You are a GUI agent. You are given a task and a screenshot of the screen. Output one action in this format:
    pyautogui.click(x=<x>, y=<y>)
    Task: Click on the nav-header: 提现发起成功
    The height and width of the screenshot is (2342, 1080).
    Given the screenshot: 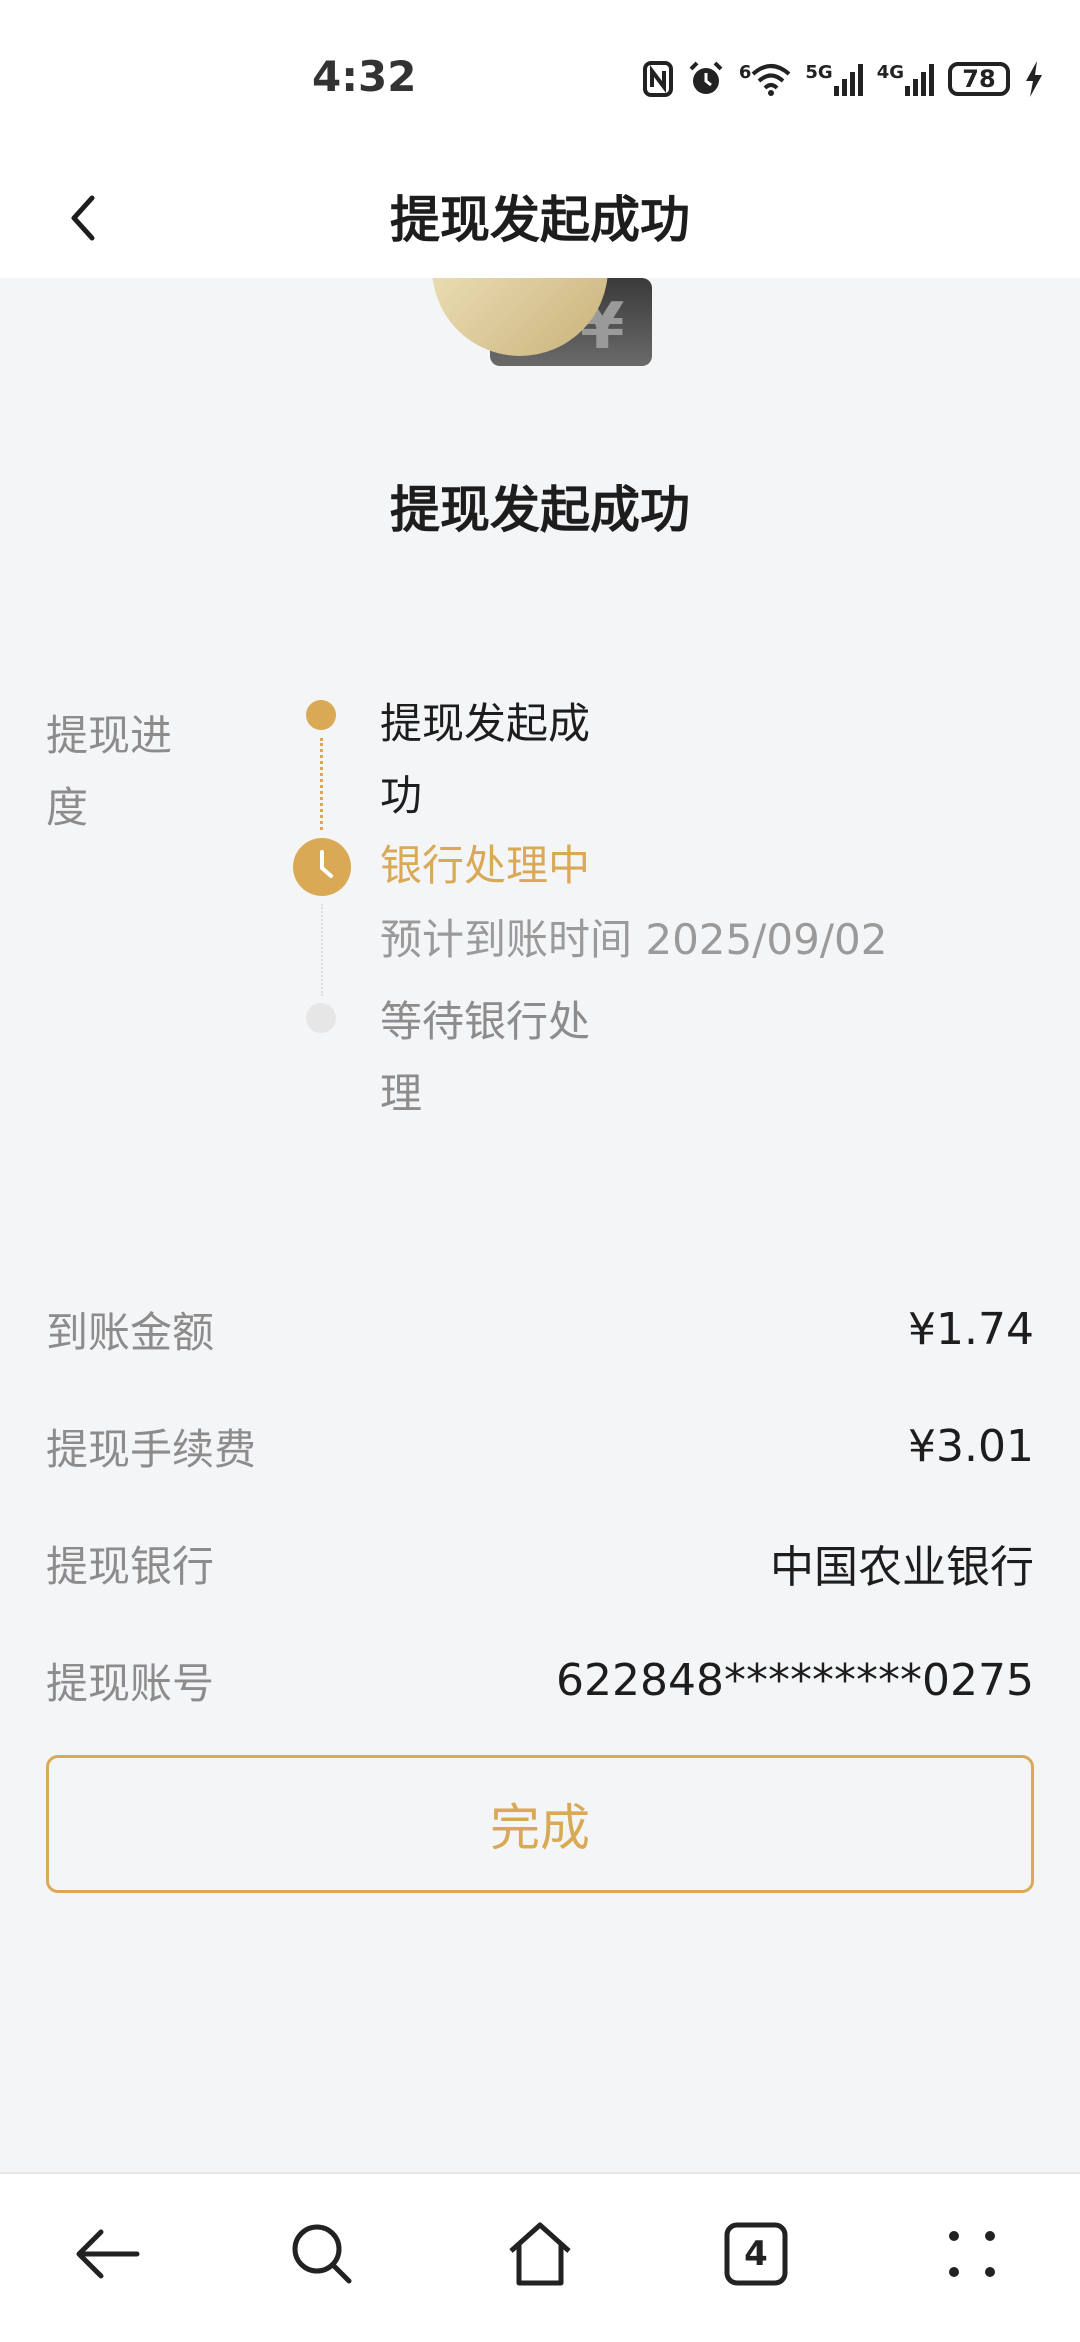 What is the action you would take?
    pyautogui.click(x=540, y=219)
    